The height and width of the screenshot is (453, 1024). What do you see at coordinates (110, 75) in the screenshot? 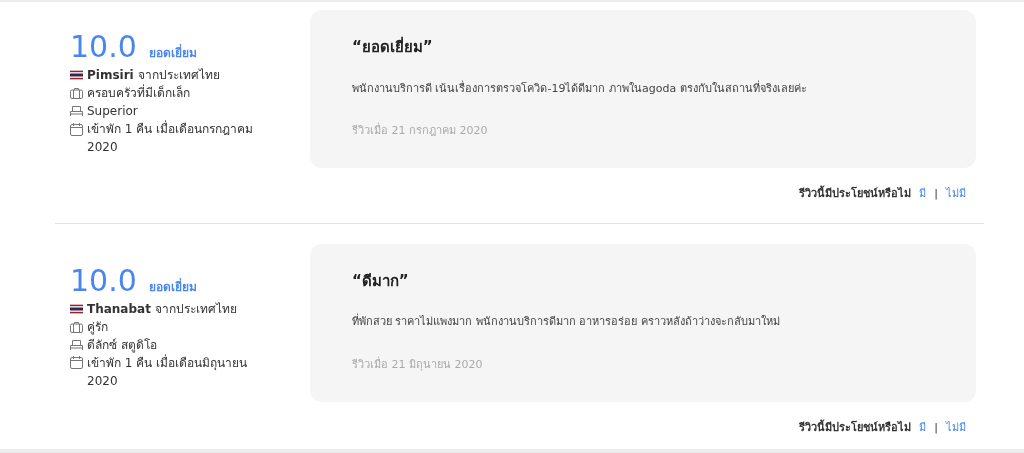
I see `reviewer-name: Pimsiri` at bounding box center [110, 75].